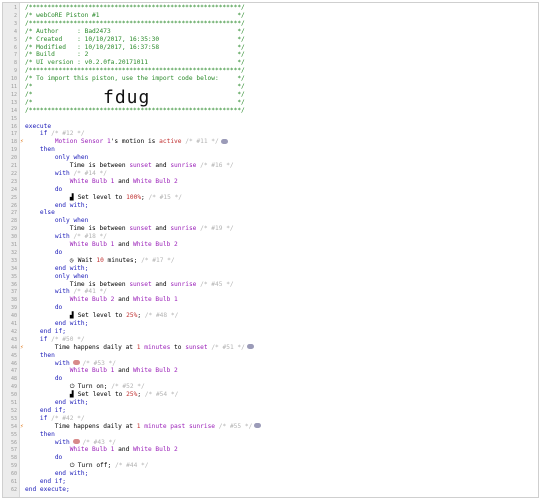 This screenshot has height=500, width=541. I want to click on code-text: only when, so click(71, 221).